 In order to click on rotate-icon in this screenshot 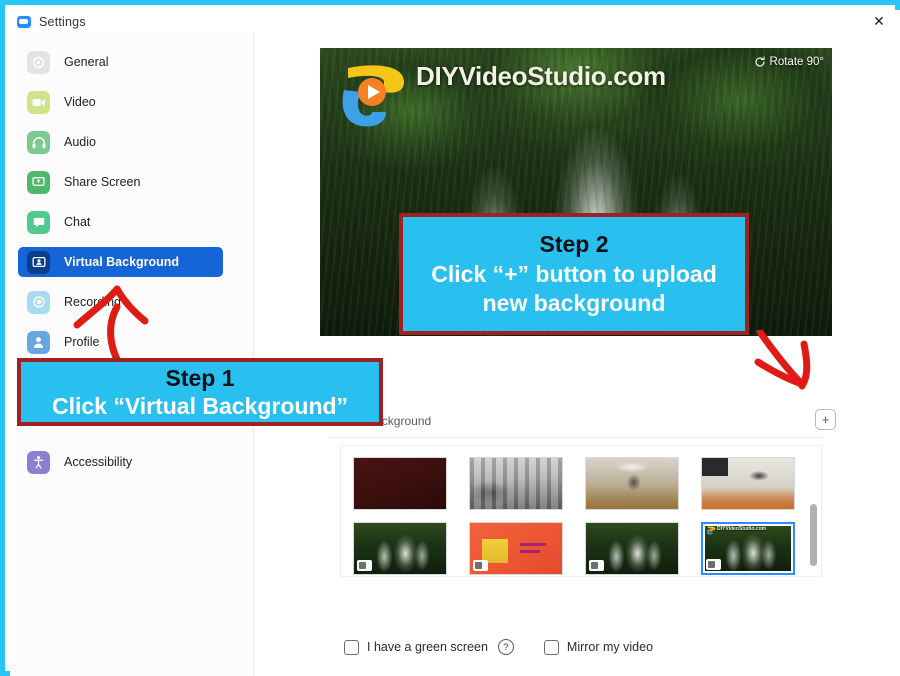, I will do `click(760, 61)`.